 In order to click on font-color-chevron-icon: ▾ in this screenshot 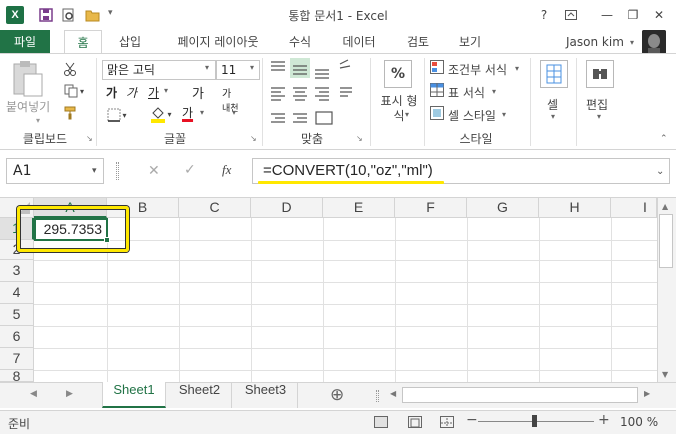, I will do `click(202, 112)`.